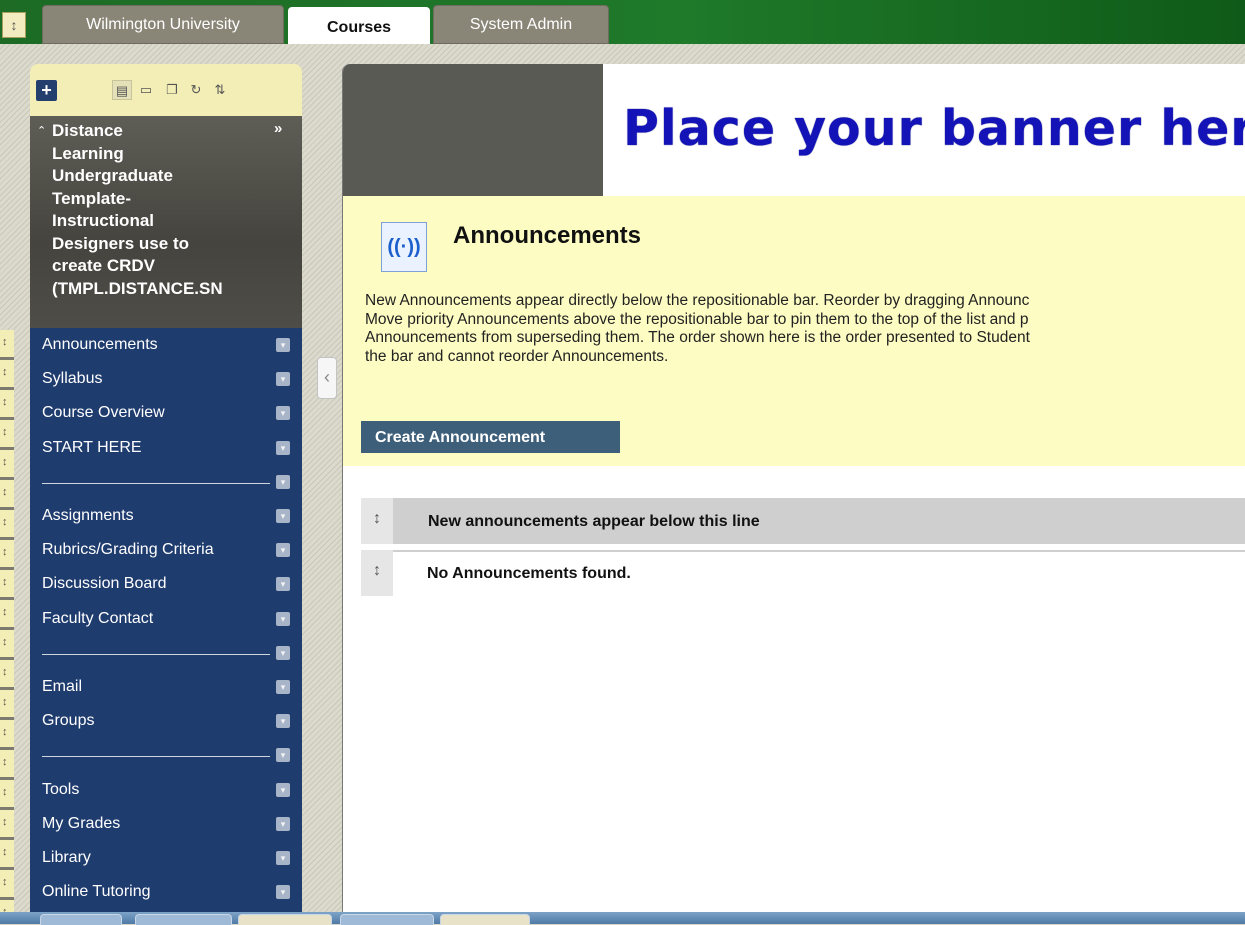 Image resolution: width=1245 pixels, height=925 pixels. Describe the element at coordinates (98, 618) in the screenshot. I see `course-menu-item-label: Faculty Contact` at that location.